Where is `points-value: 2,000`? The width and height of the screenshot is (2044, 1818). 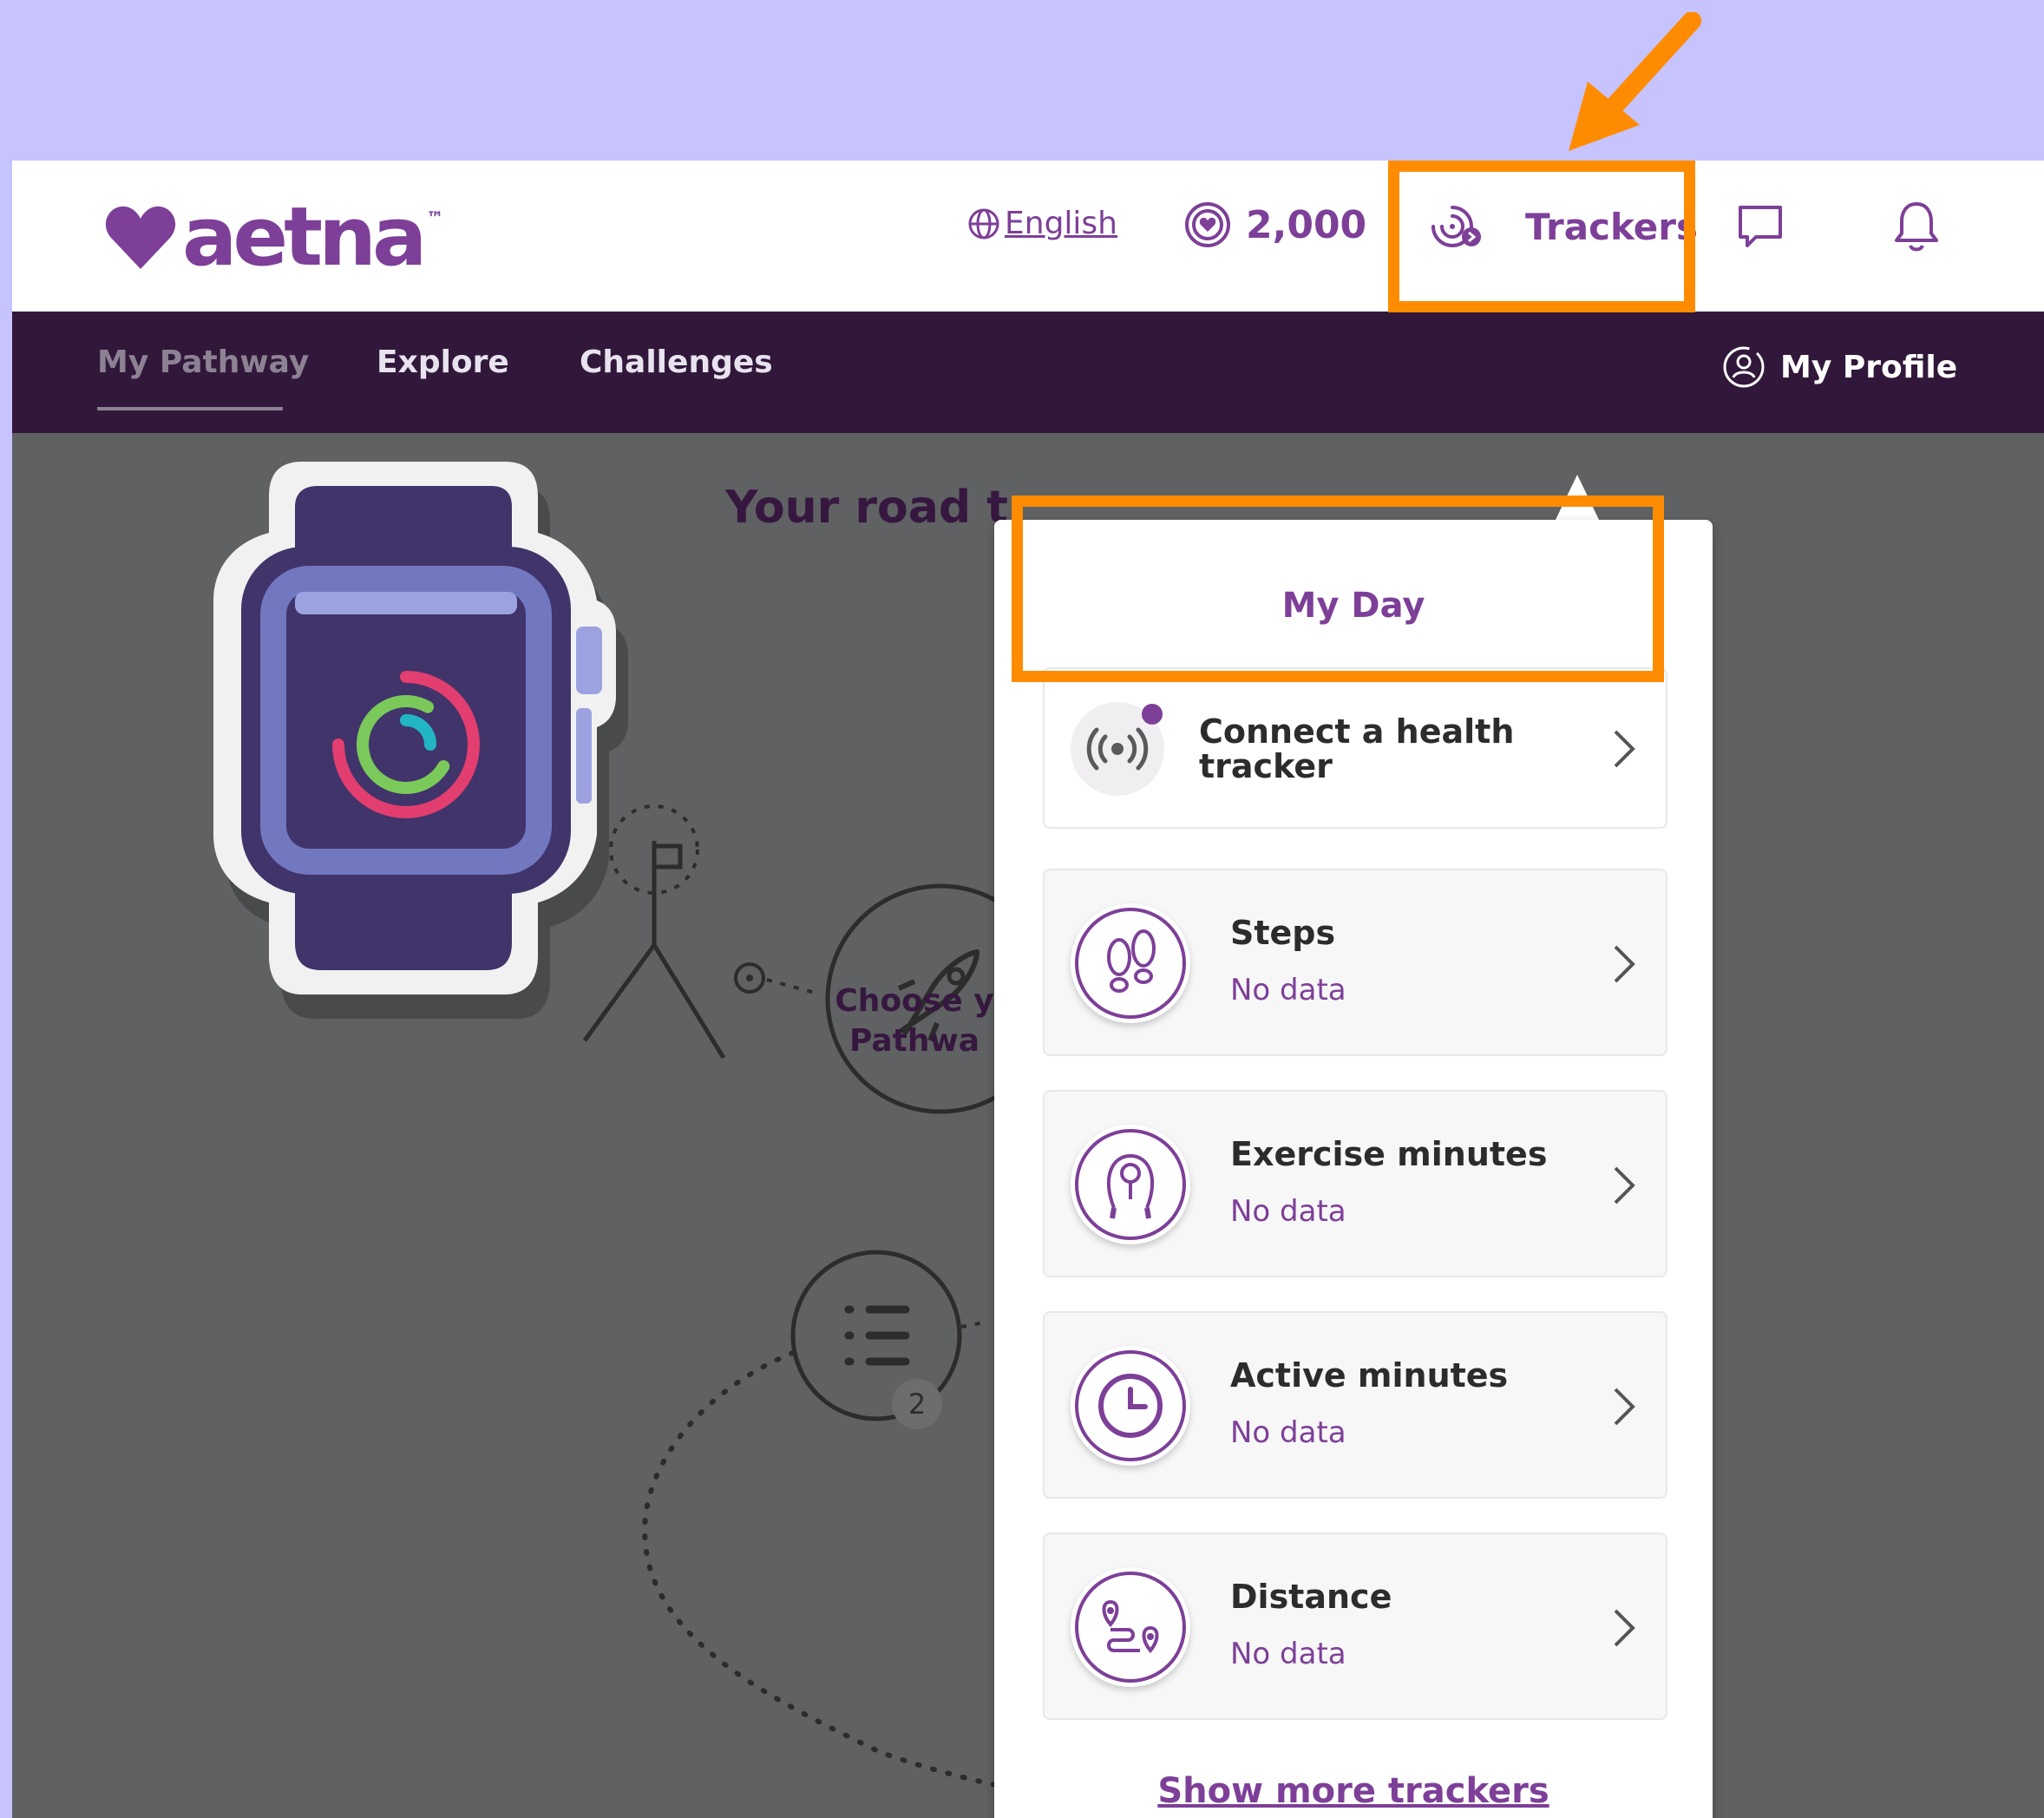
points-value: 2,000 is located at coordinates (1306, 224).